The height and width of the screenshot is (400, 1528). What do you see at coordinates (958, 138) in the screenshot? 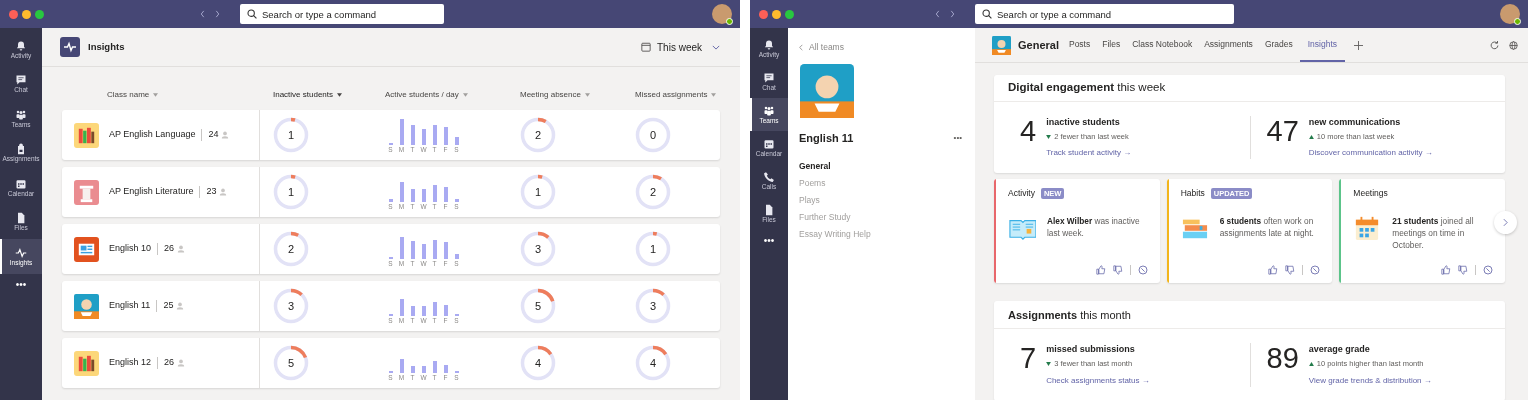
I see `more-options-button: •••` at bounding box center [958, 138].